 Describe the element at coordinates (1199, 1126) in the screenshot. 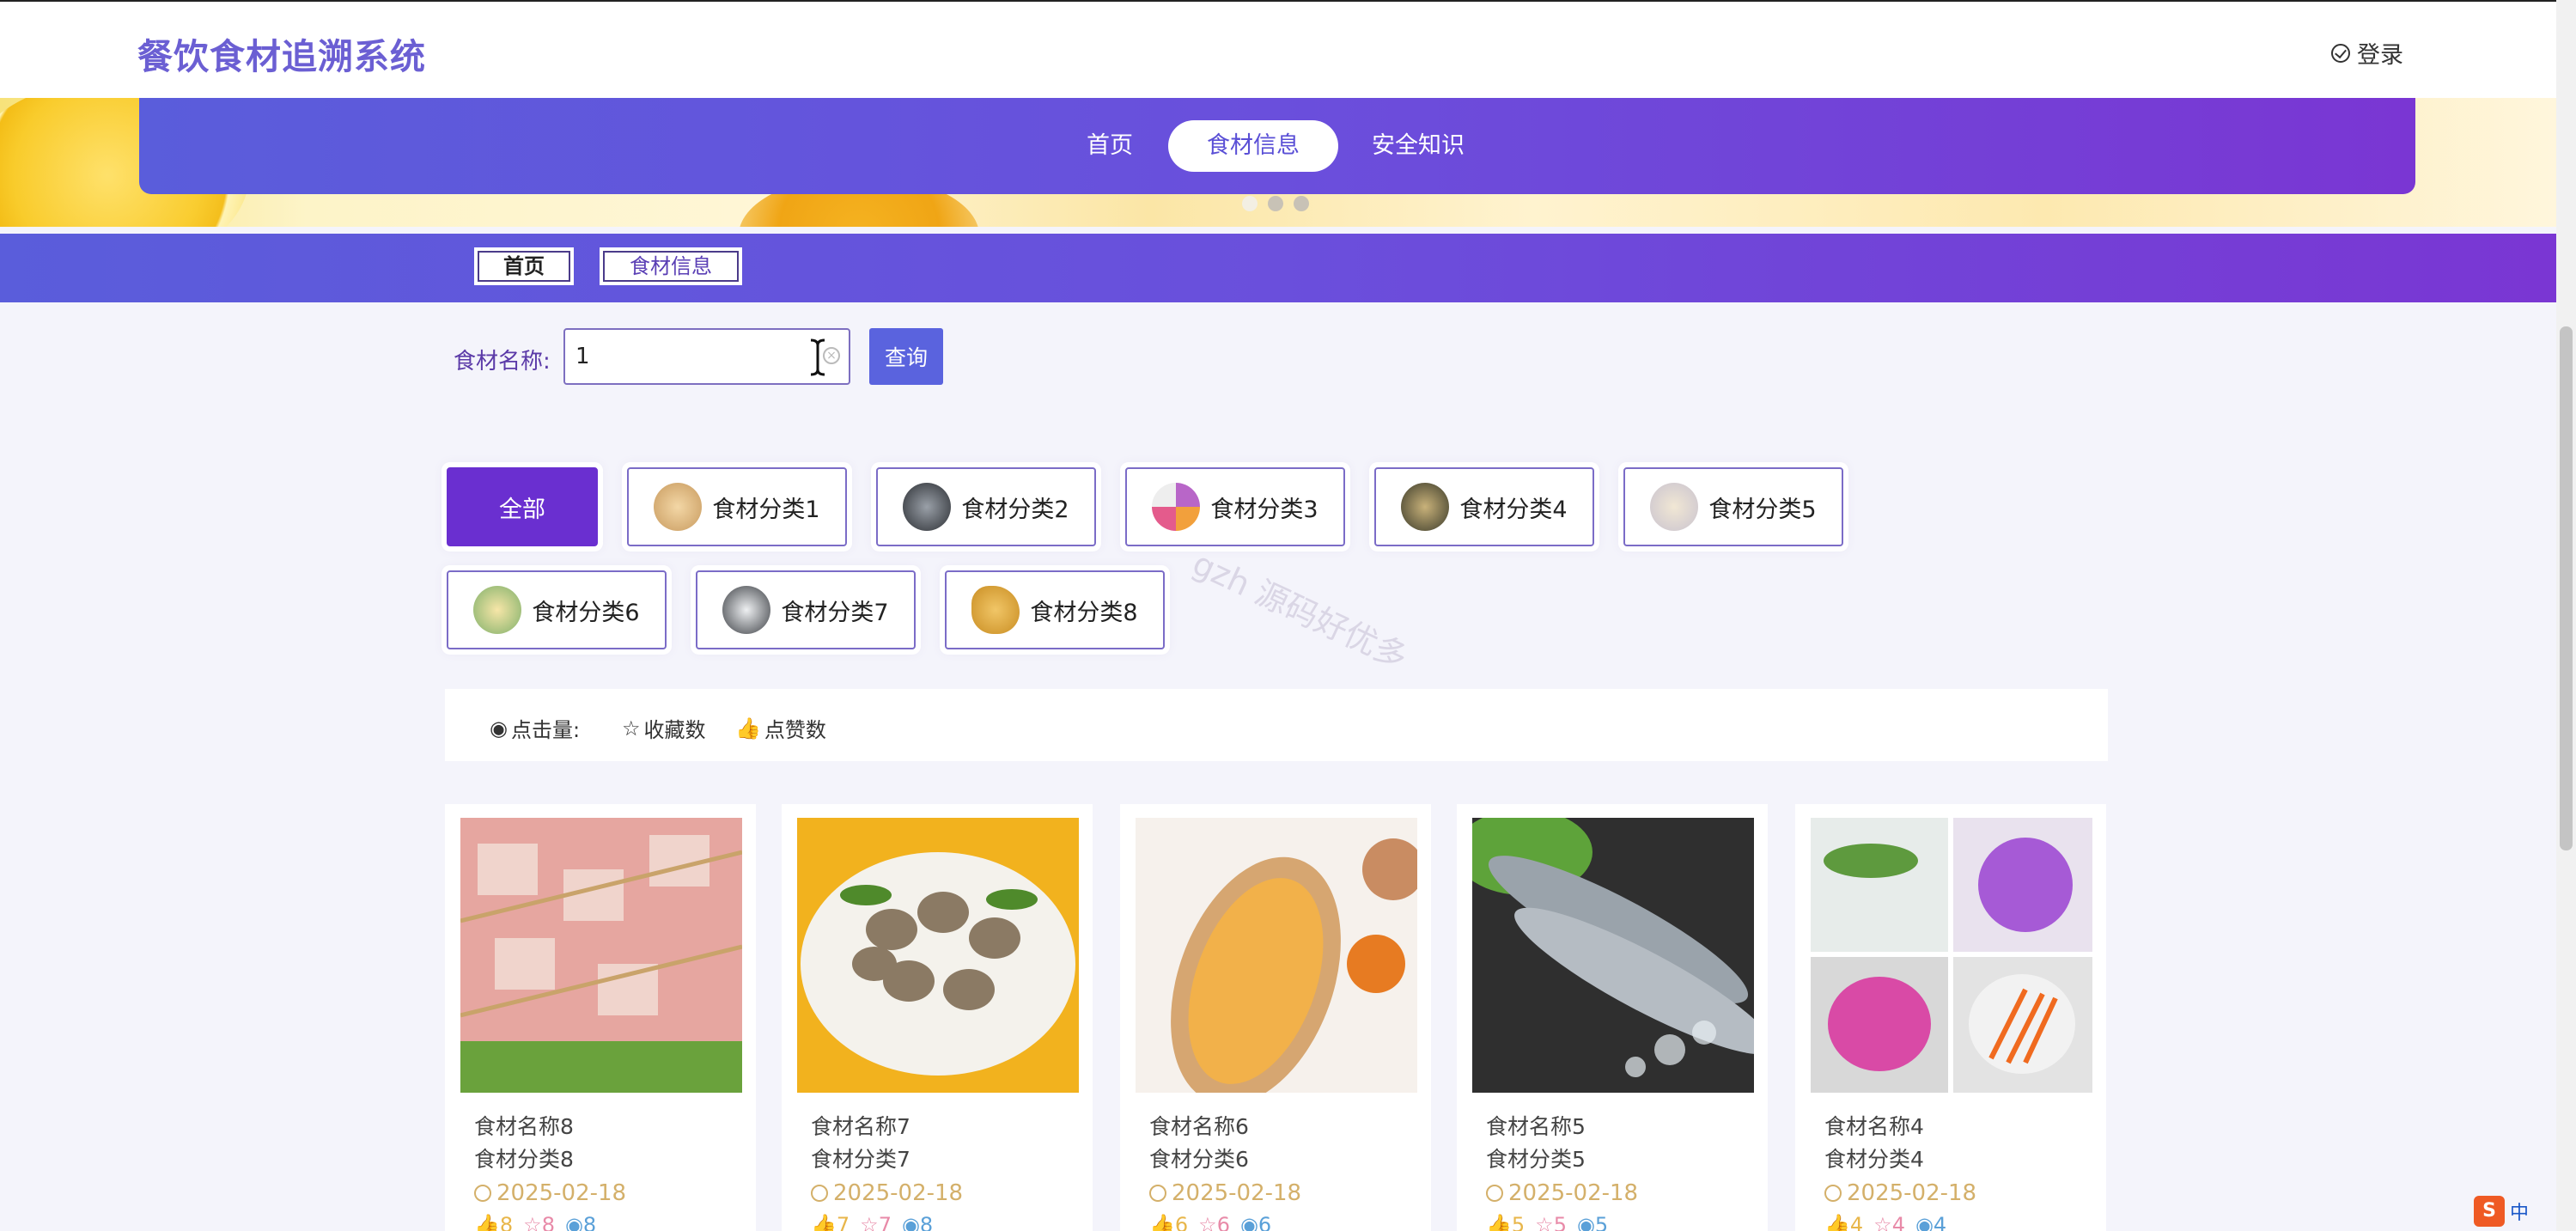

I see `product-name: 食材名称6` at that location.